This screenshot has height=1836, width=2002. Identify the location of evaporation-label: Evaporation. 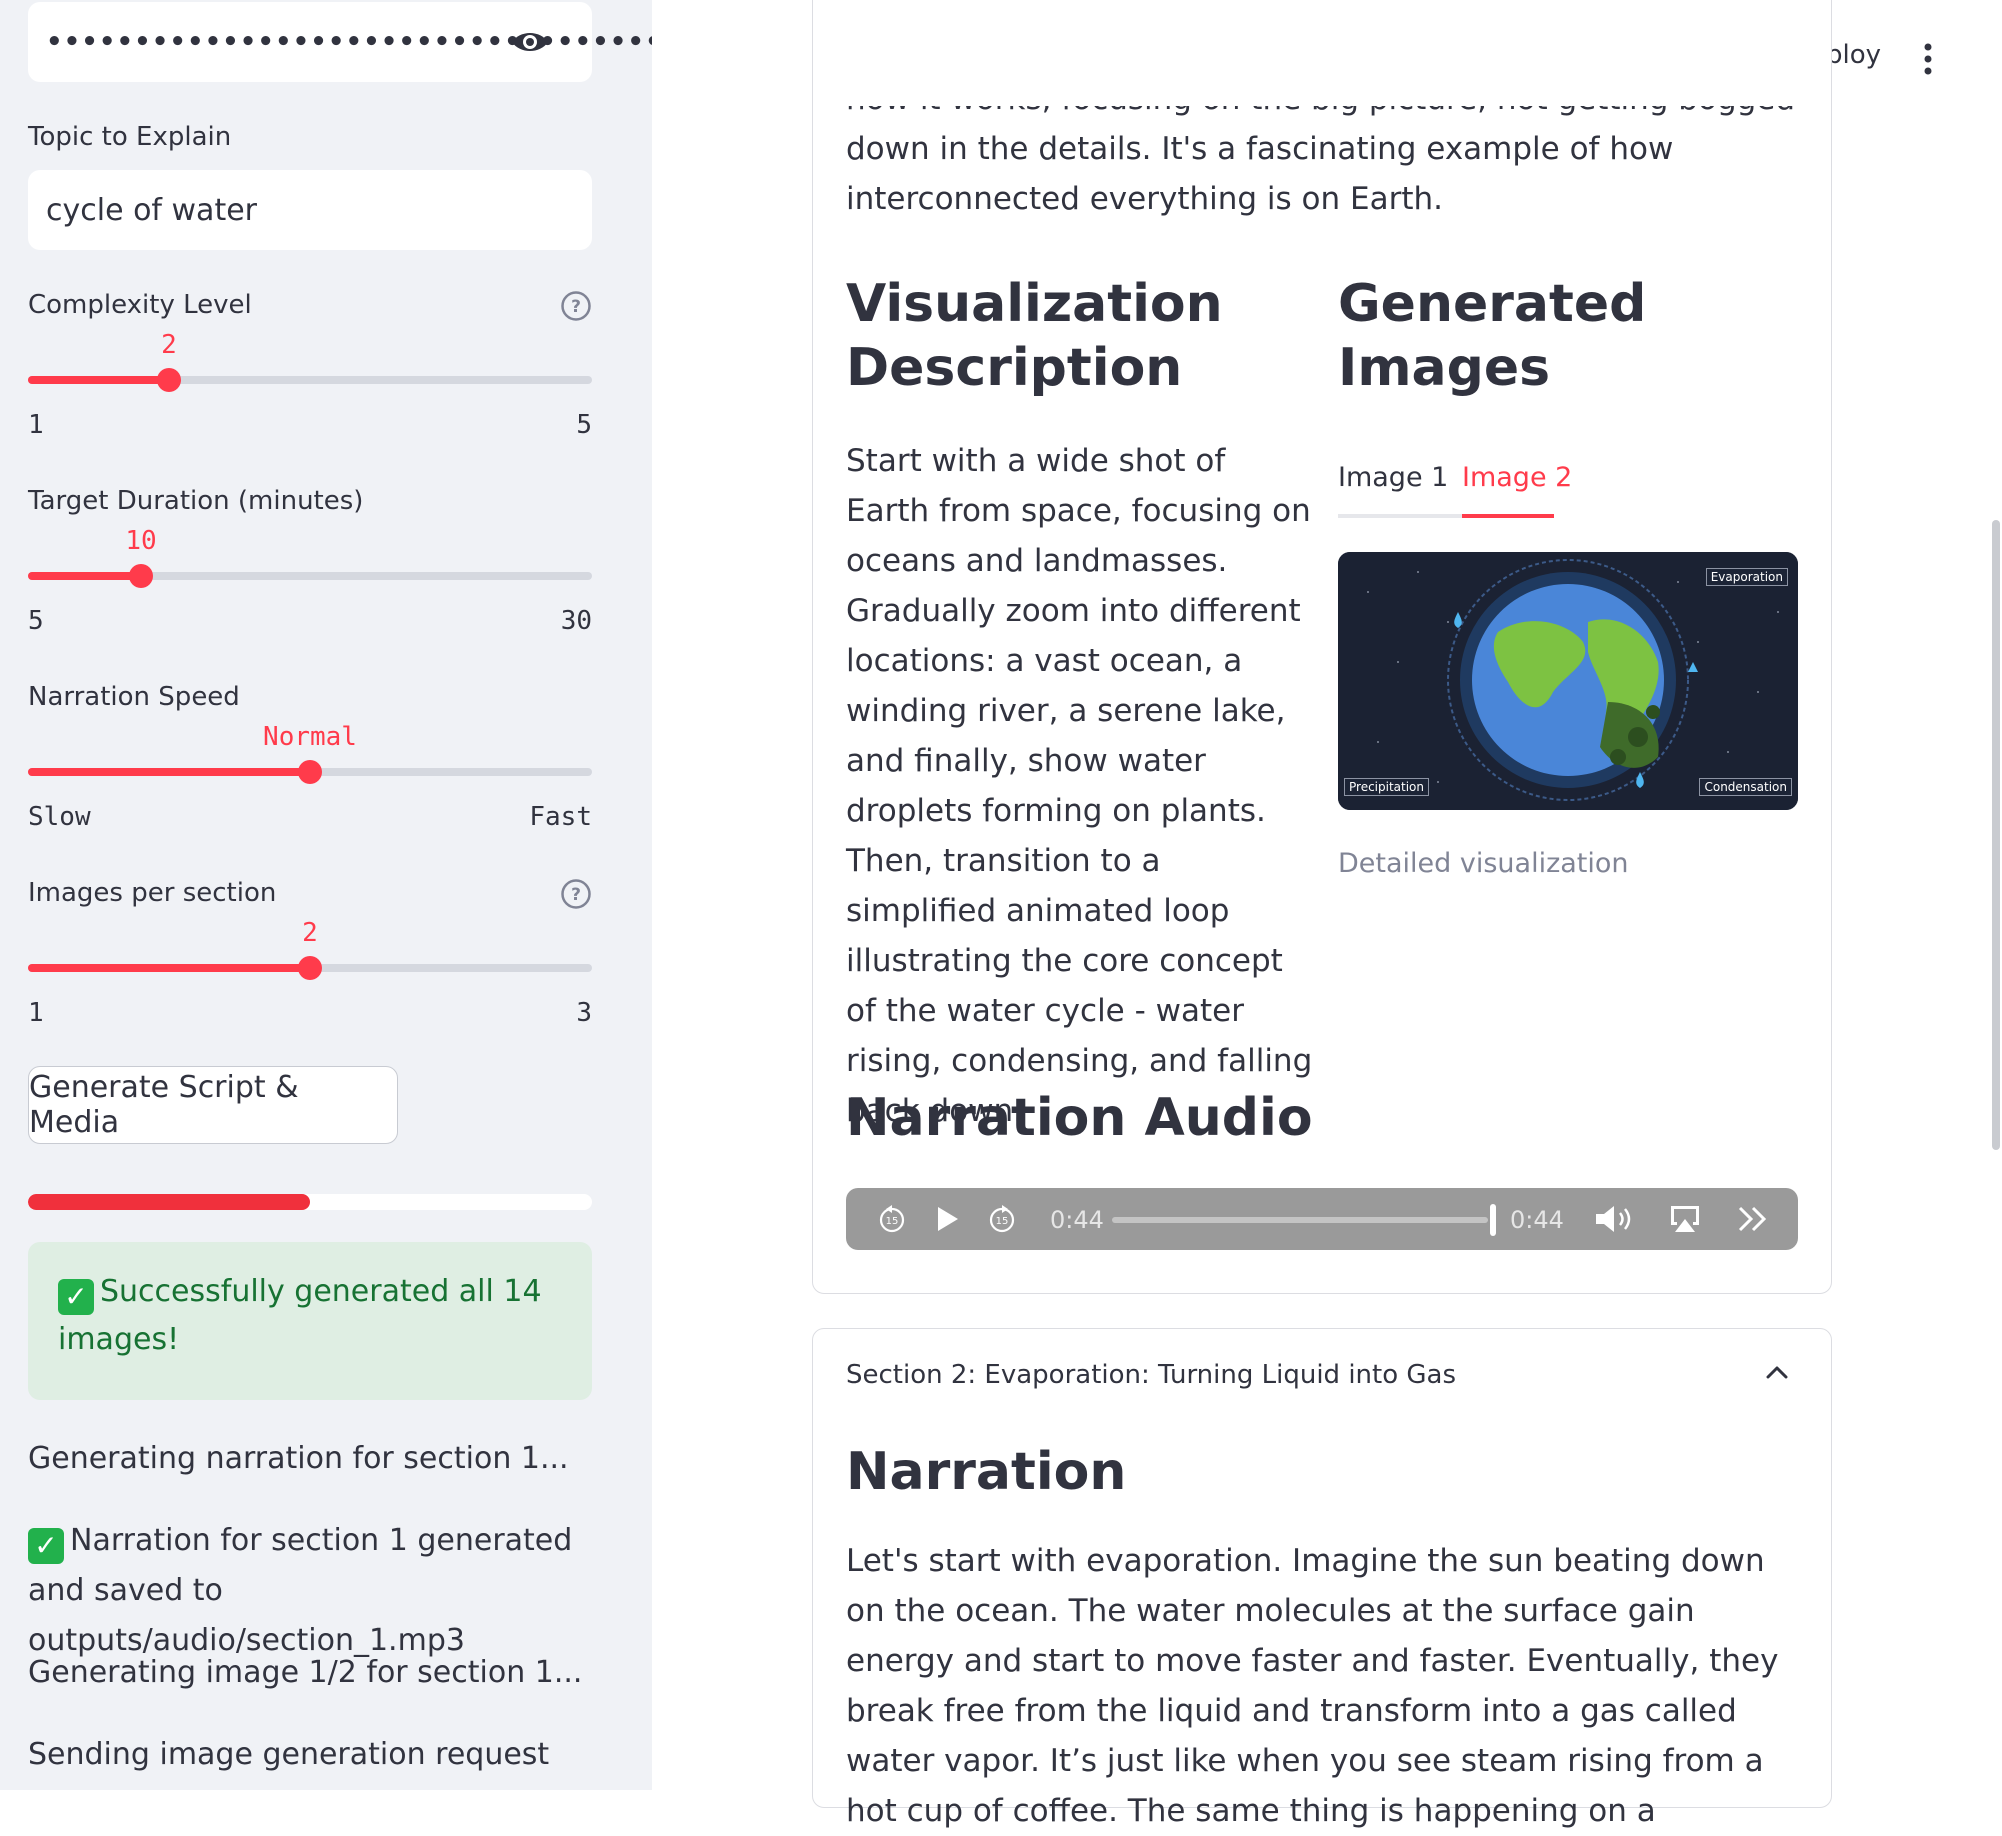
(1746, 577).